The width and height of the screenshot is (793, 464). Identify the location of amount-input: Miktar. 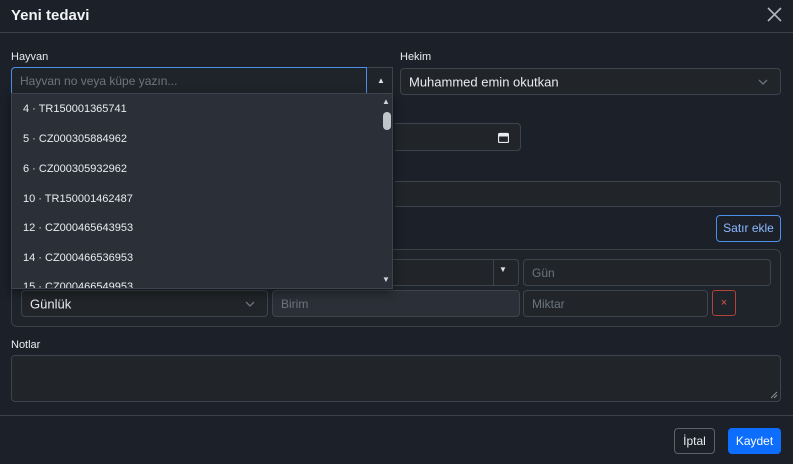
(615, 303).